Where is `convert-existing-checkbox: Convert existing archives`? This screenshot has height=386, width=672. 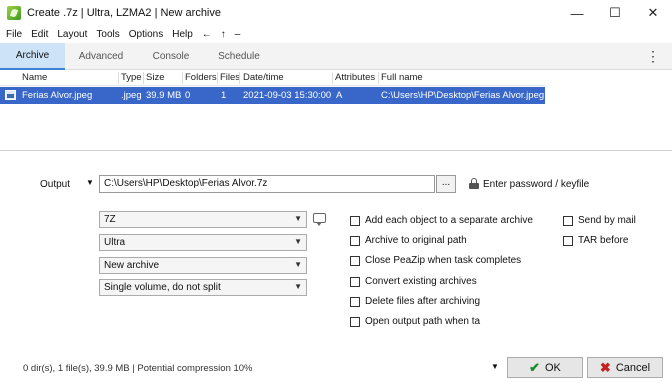 convert-existing-checkbox: Convert existing archives is located at coordinates (413, 281).